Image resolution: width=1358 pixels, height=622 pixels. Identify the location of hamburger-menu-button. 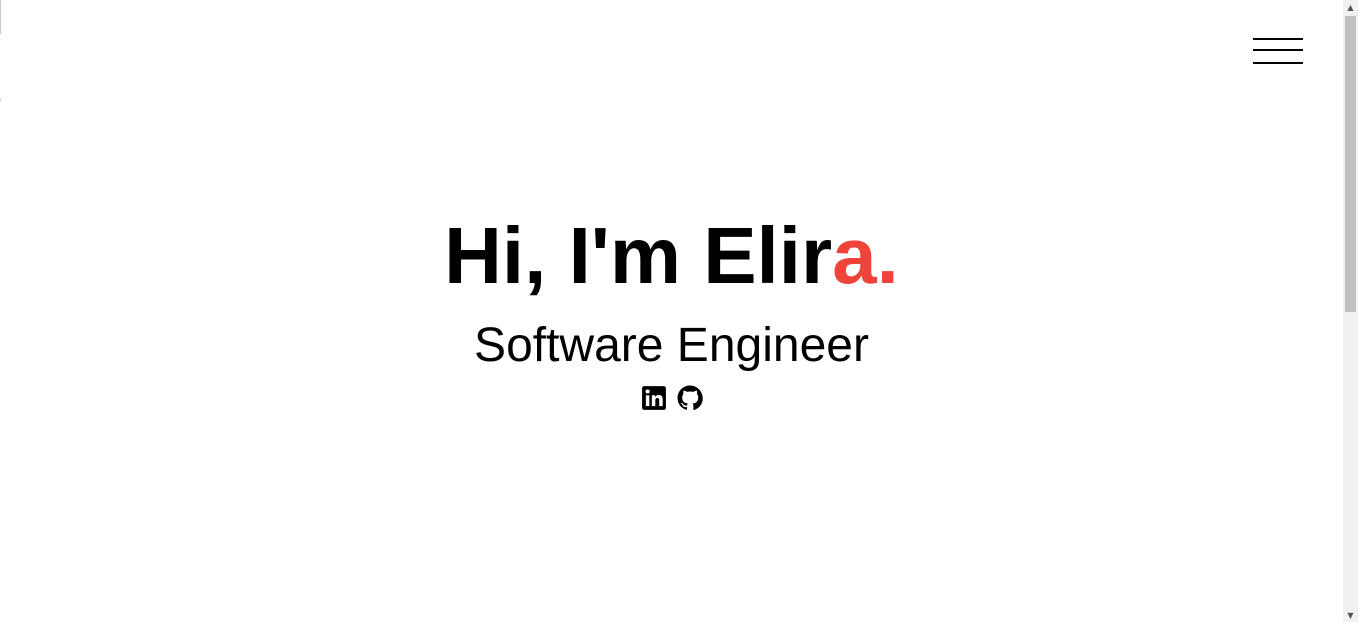
(1278, 52).